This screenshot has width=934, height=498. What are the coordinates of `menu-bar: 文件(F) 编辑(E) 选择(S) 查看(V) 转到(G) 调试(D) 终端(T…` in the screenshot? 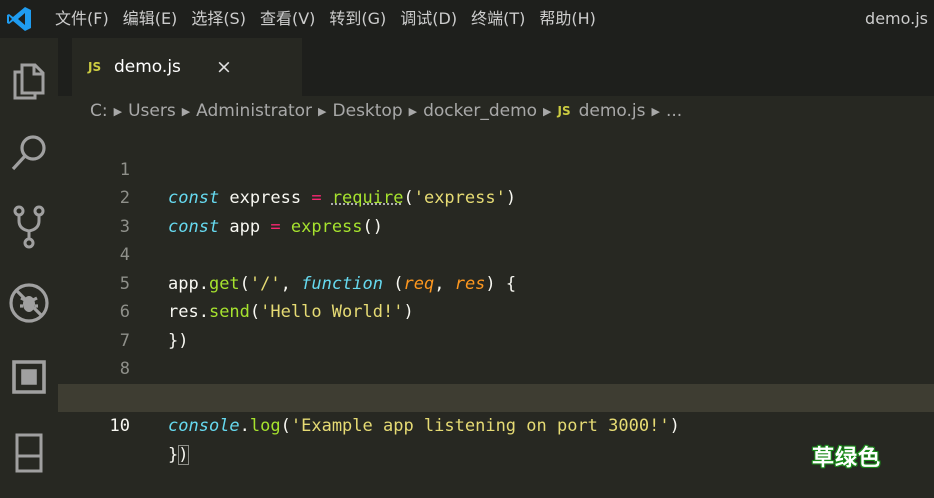 It's located at (325, 19).